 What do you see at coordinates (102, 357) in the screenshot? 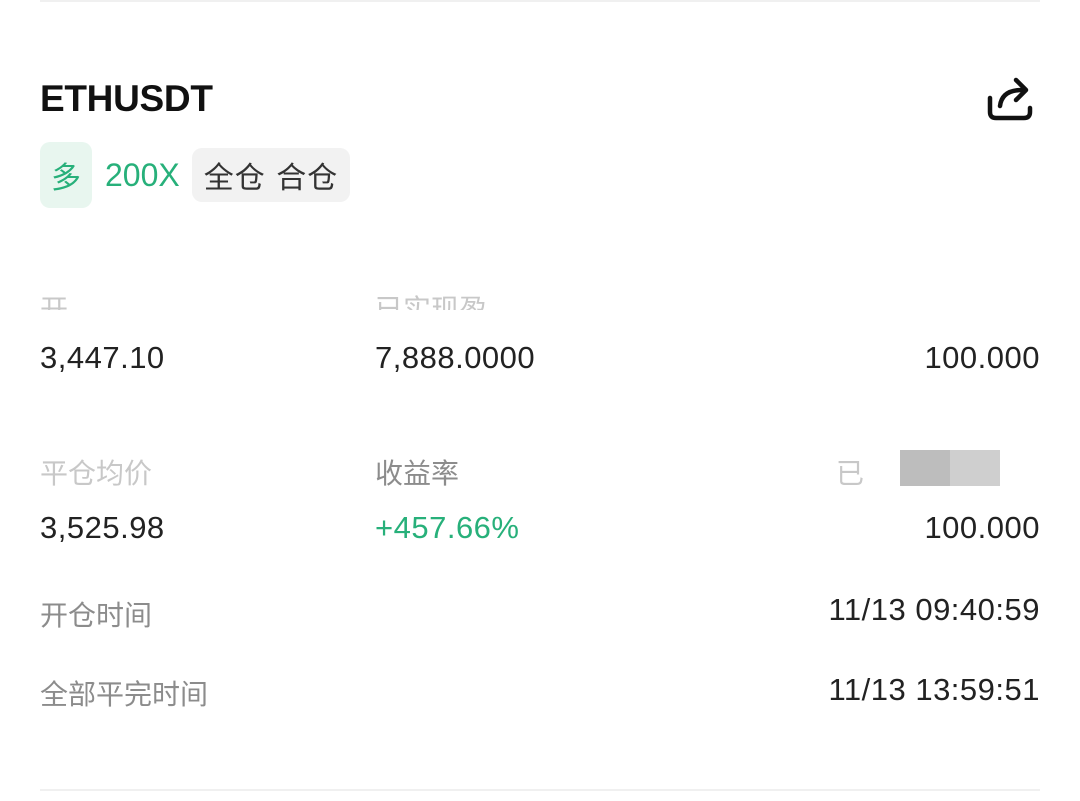
I see `open-avg-price-value: 3,447.10` at bounding box center [102, 357].